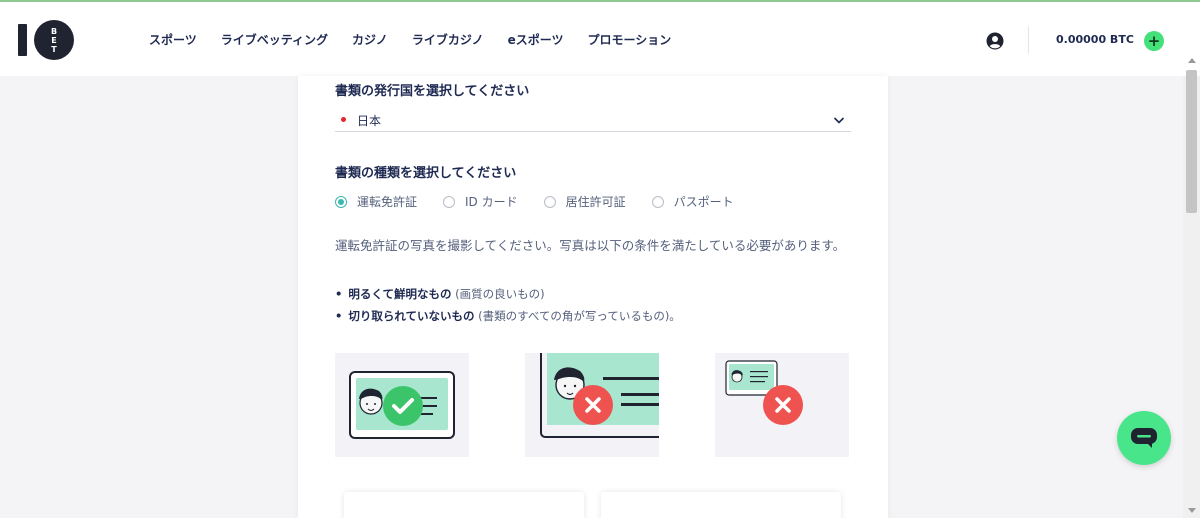  What do you see at coordinates (369, 121) in the screenshot?
I see `country-selected-value: 日本` at bounding box center [369, 121].